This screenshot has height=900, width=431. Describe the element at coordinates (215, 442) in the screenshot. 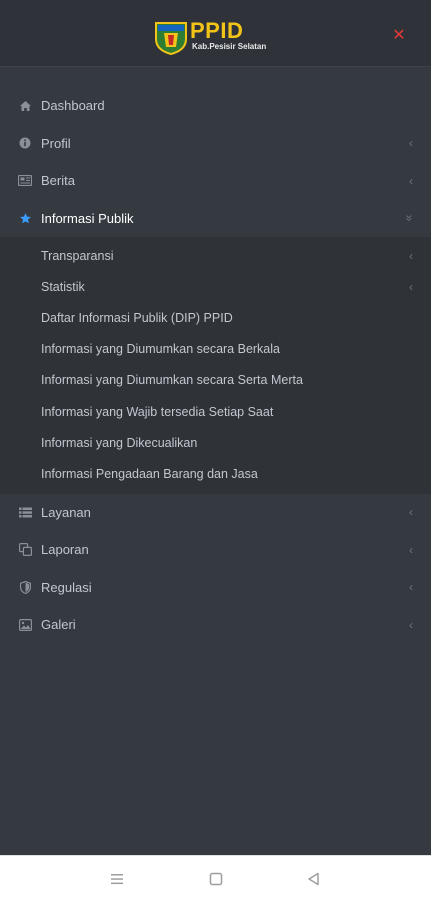

I see `submenu-item-dikecualikan: Informasi yang Dikecualikan` at that location.